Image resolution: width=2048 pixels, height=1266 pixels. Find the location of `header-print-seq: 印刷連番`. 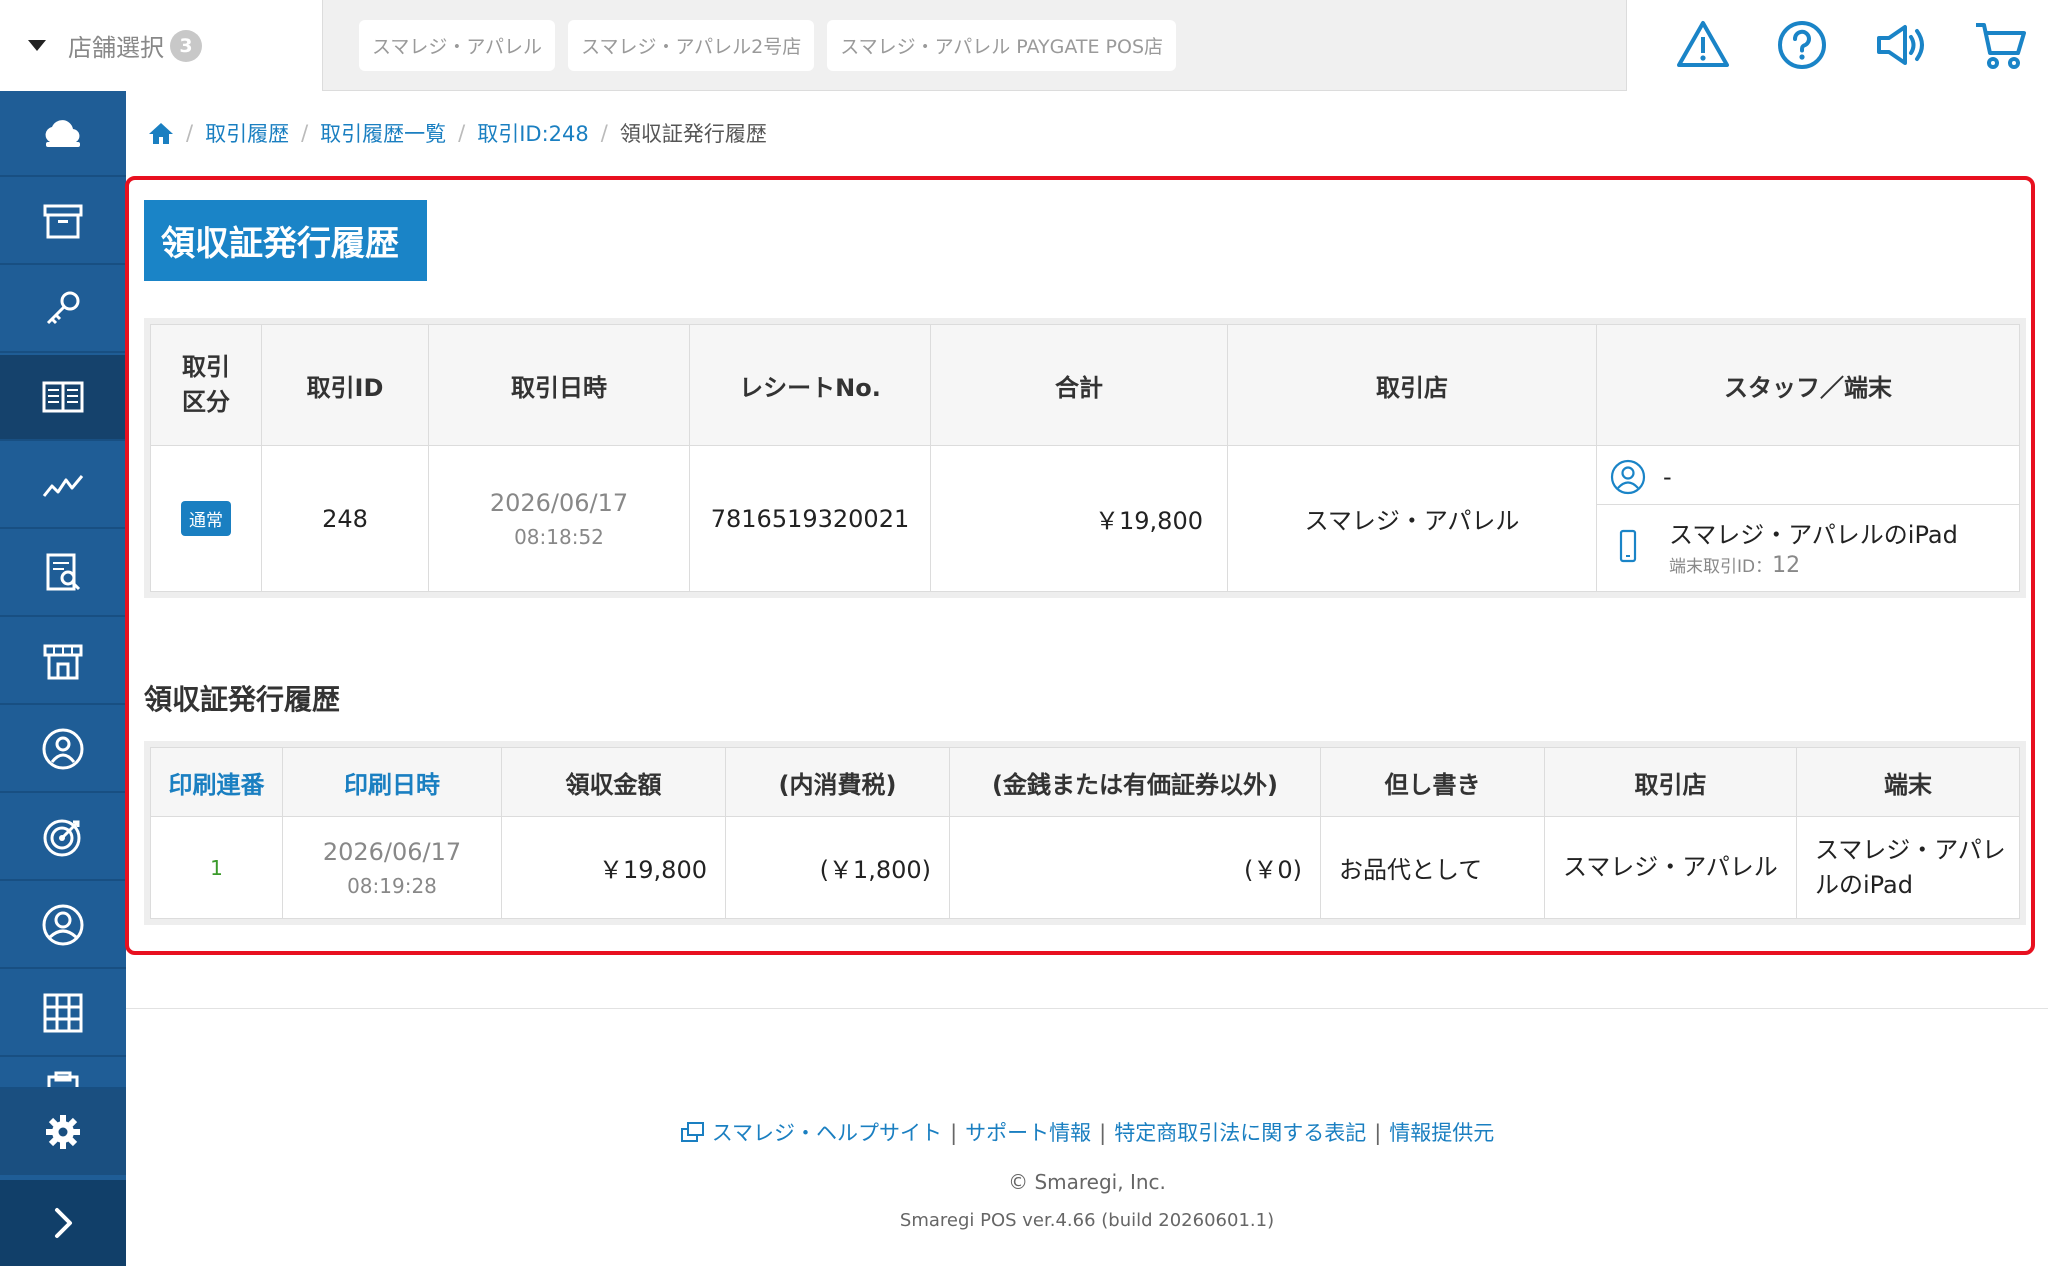

header-print-seq: 印刷連番 is located at coordinates (216, 782).